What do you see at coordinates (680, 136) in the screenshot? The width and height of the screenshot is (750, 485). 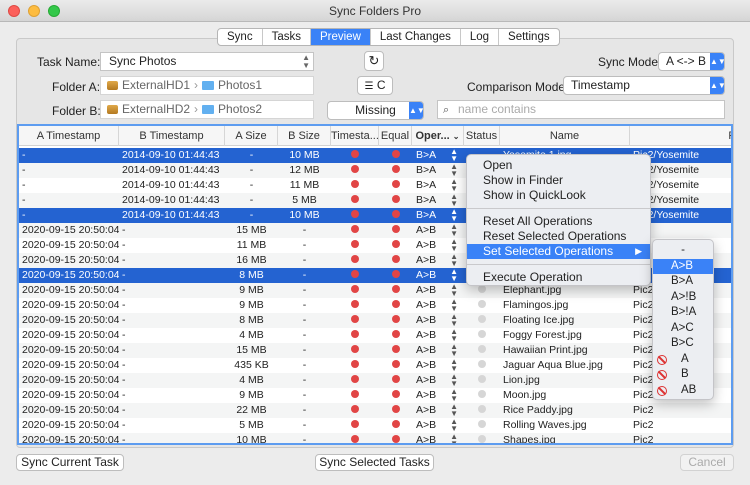 I see `col-path: Path` at bounding box center [680, 136].